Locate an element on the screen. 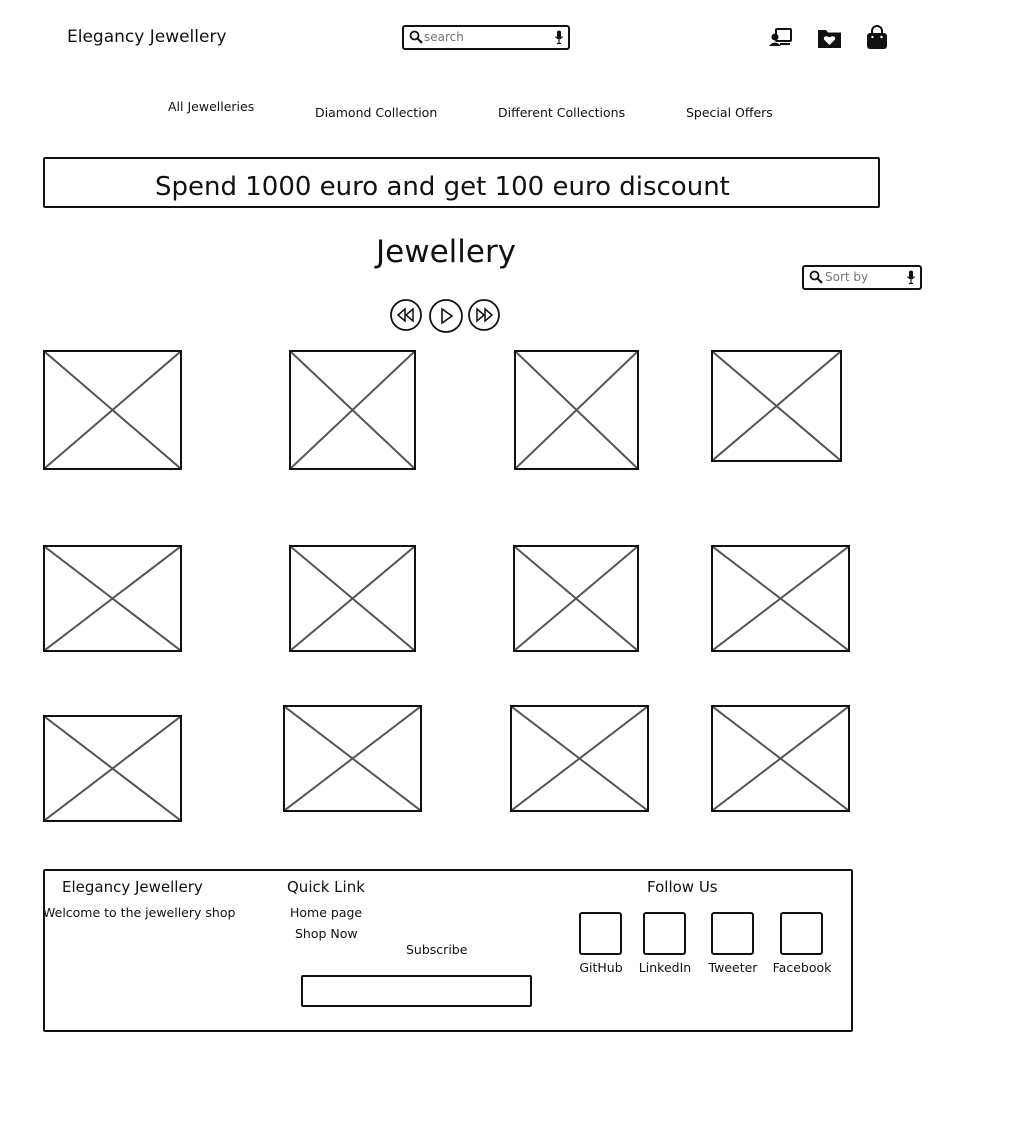  page-title: Jewellery is located at coordinates (446, 252).